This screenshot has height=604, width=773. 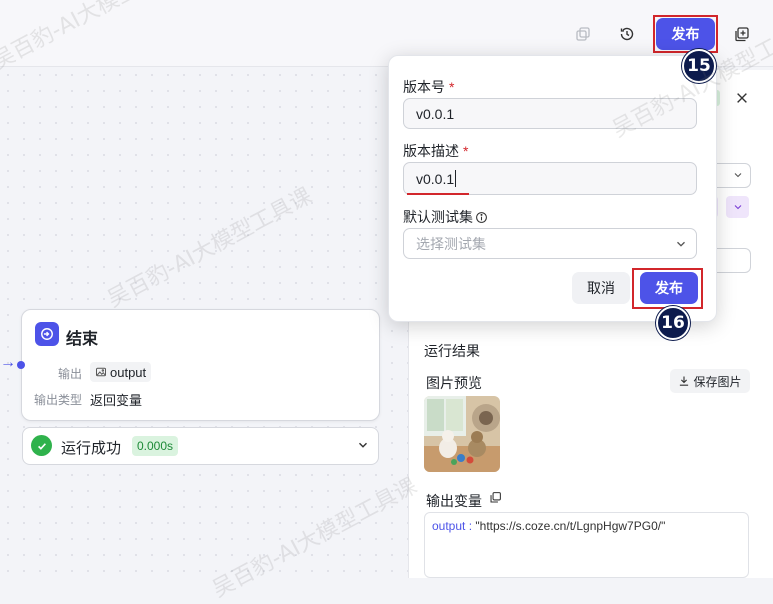 I want to click on cancel-button: 取消, so click(x=601, y=288).